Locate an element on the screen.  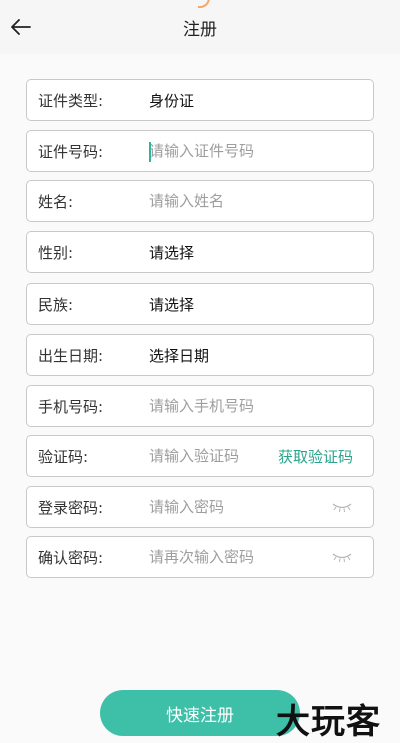
id-number-row: 证件号码: is located at coordinates (200, 151).